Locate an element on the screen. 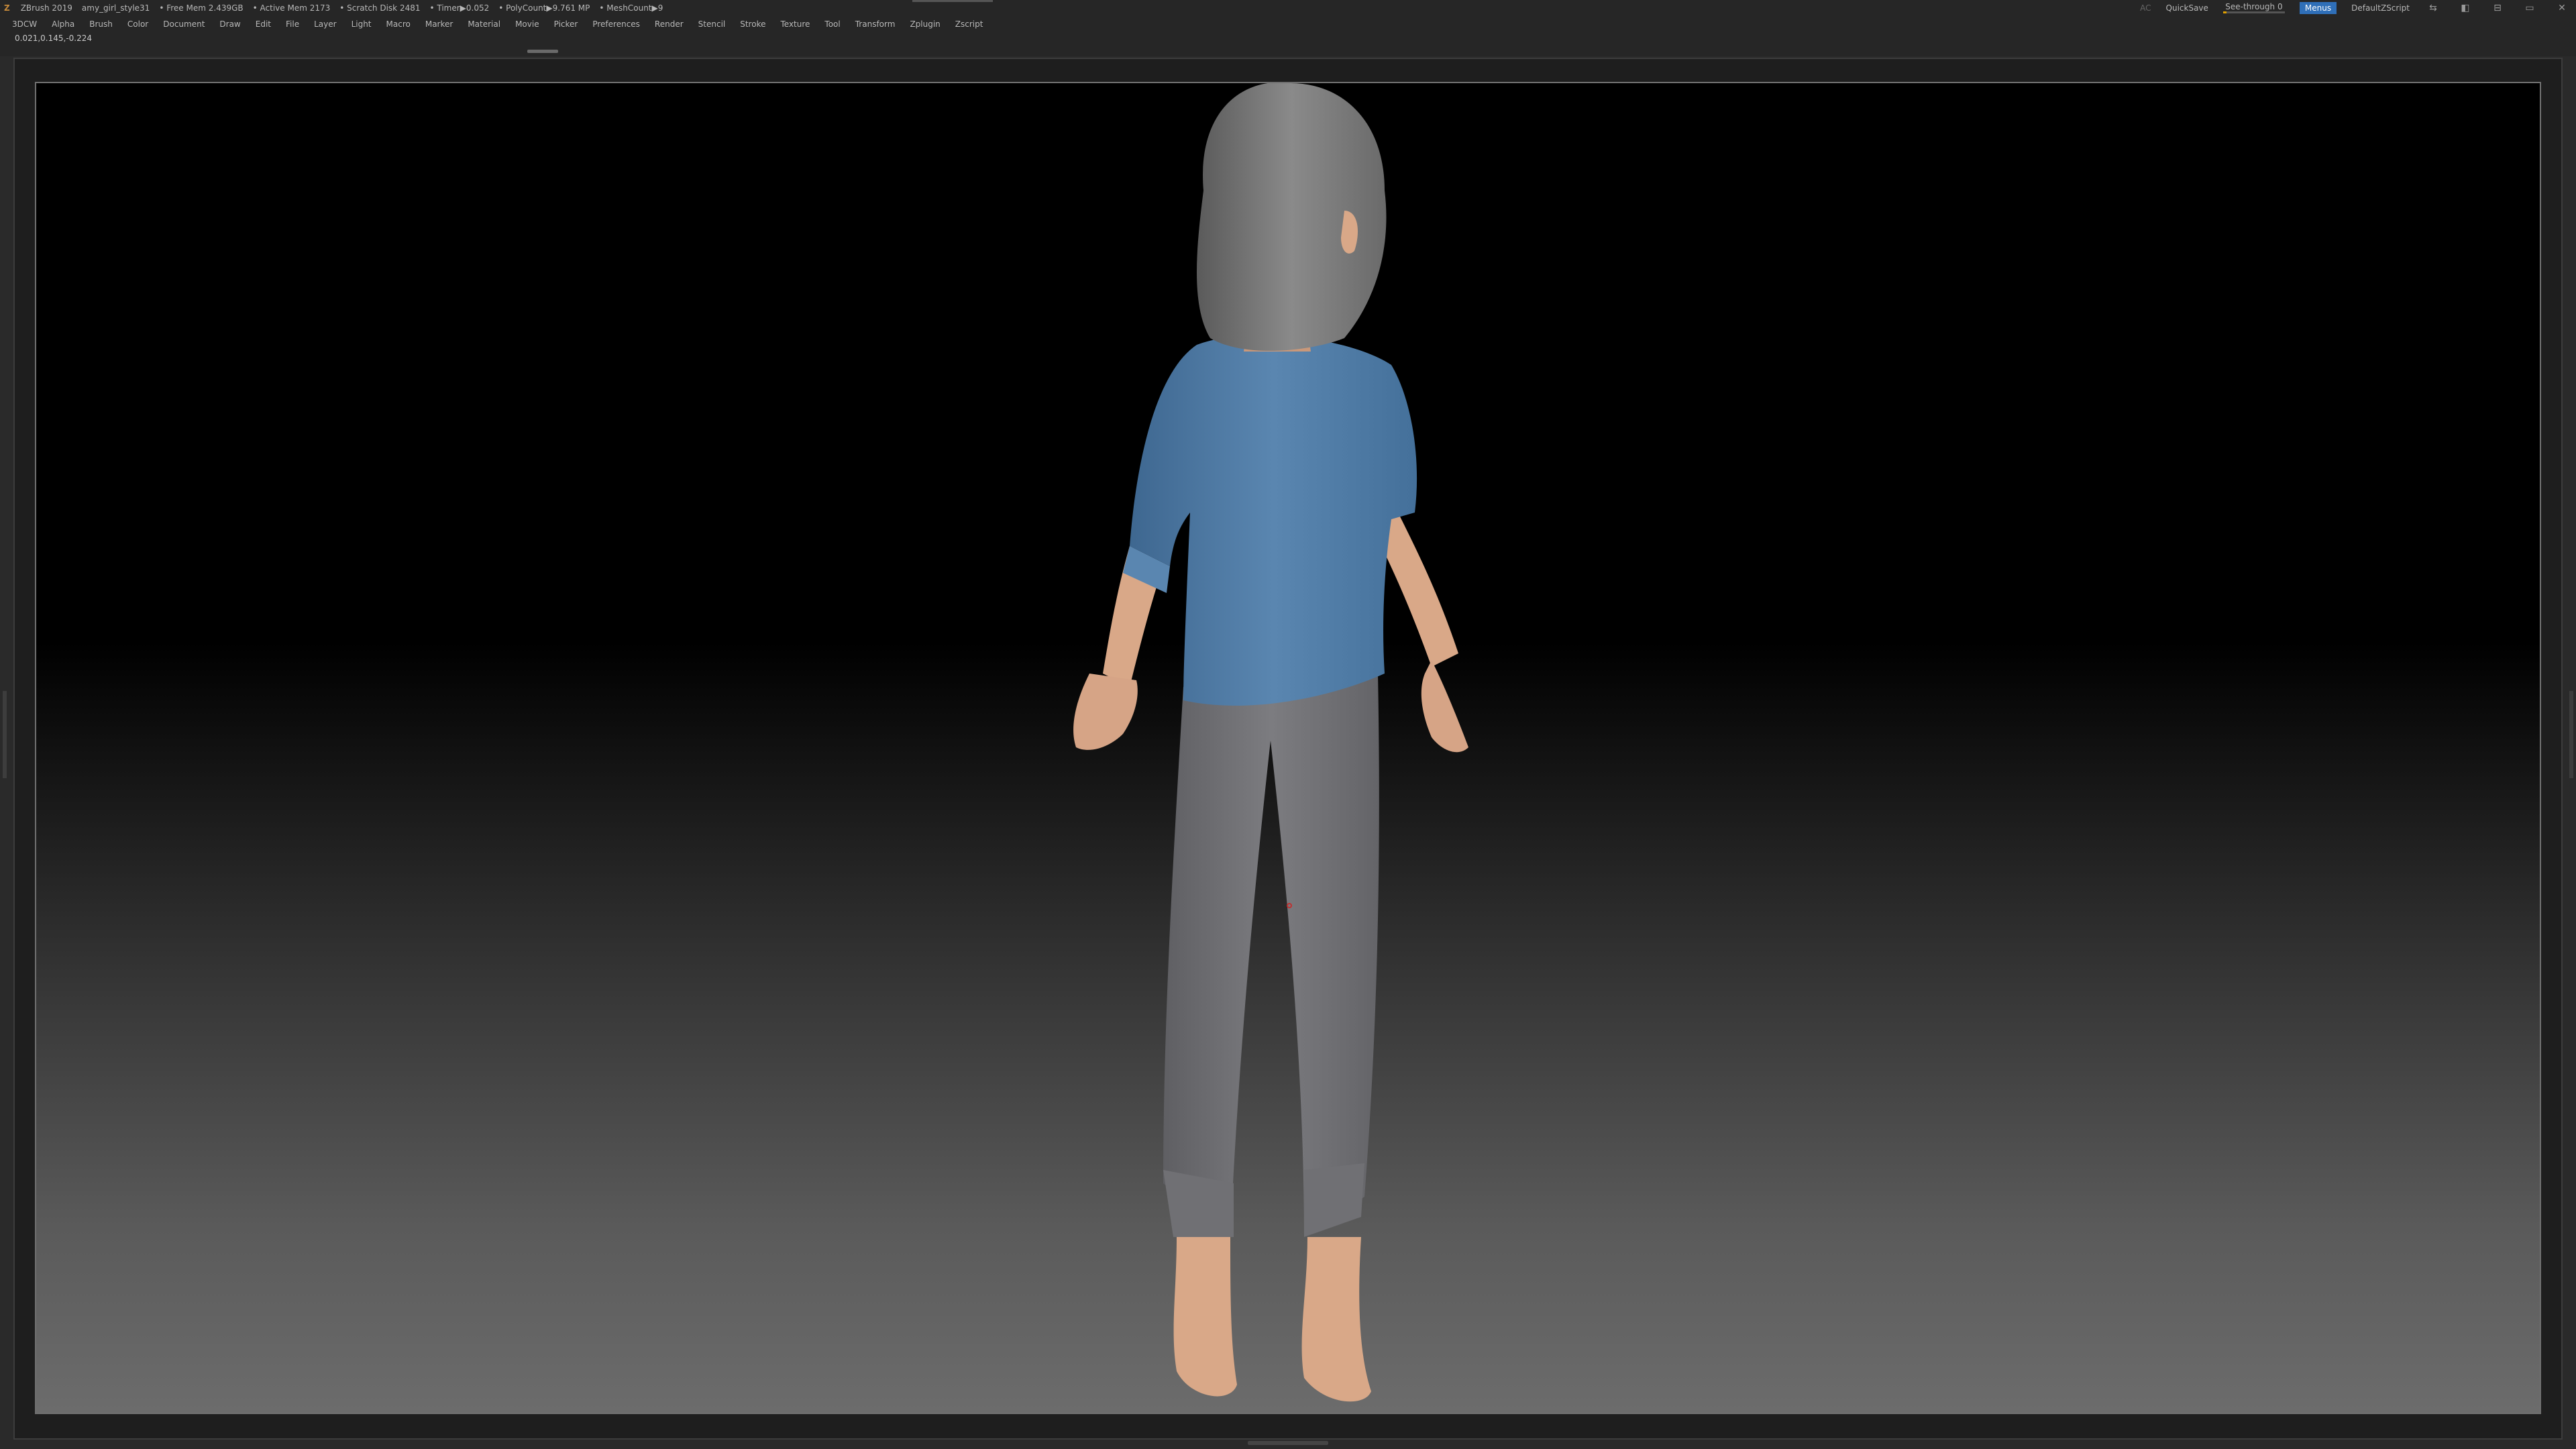  see-through-track is located at coordinates (2253, 12).